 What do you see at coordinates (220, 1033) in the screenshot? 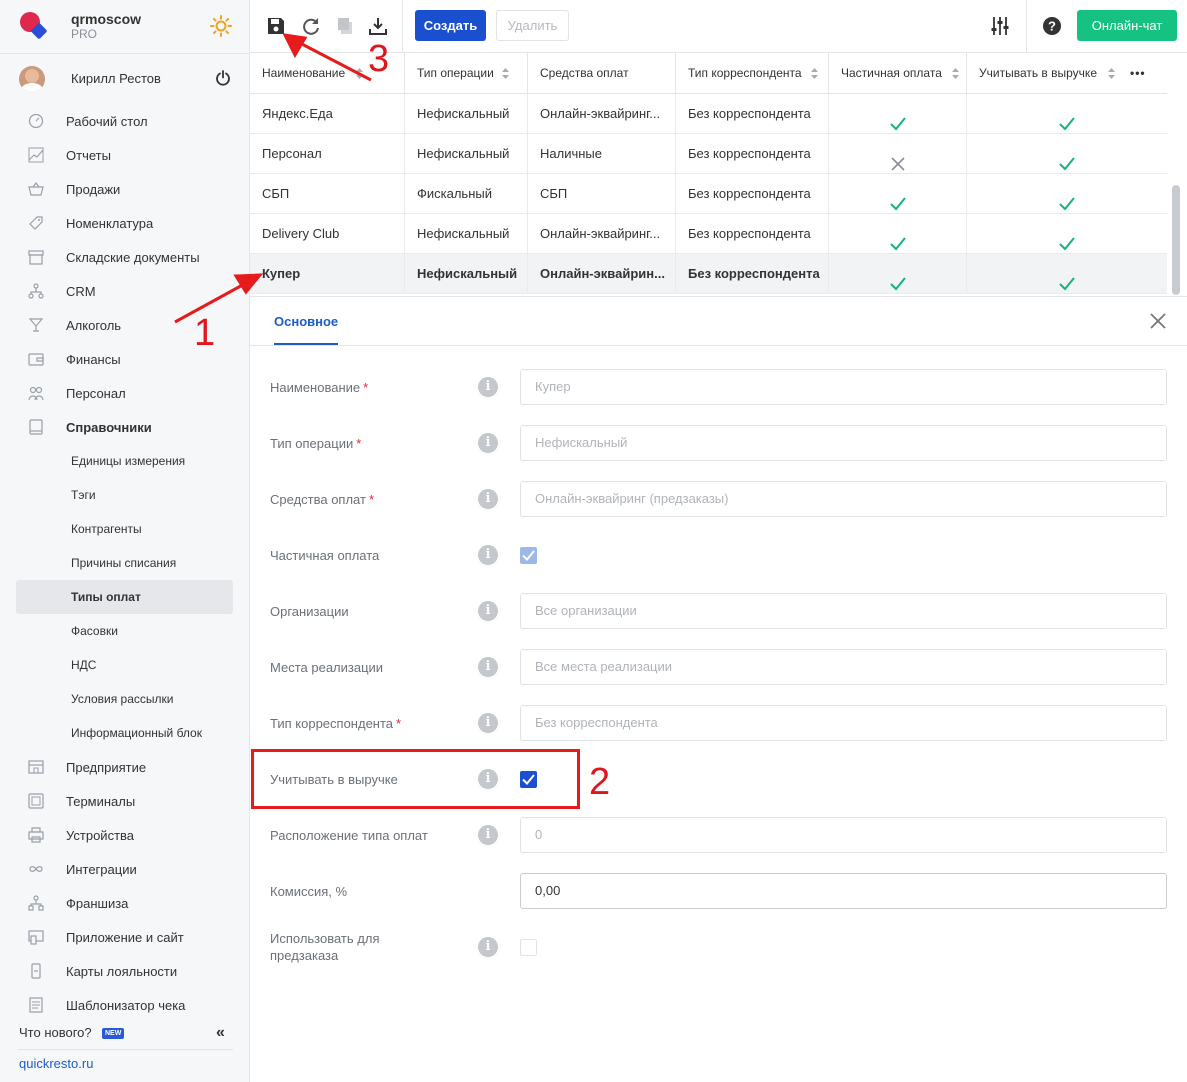
I see `collapse-sidebar-button: «` at bounding box center [220, 1033].